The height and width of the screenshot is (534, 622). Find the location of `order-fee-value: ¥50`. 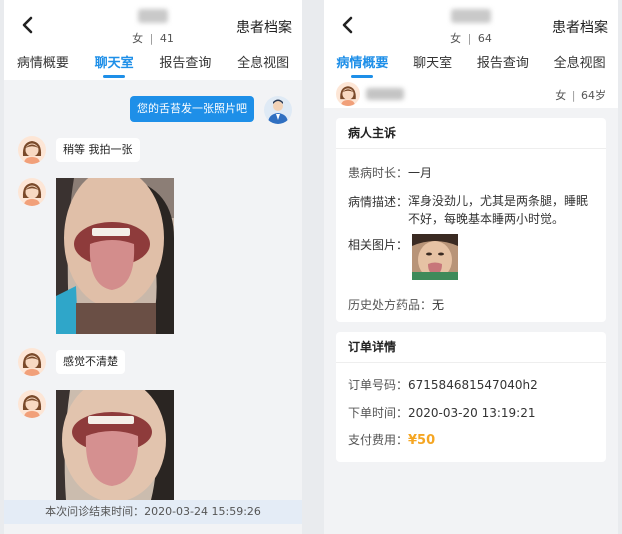

order-fee-value: ¥50 is located at coordinates (422, 440).